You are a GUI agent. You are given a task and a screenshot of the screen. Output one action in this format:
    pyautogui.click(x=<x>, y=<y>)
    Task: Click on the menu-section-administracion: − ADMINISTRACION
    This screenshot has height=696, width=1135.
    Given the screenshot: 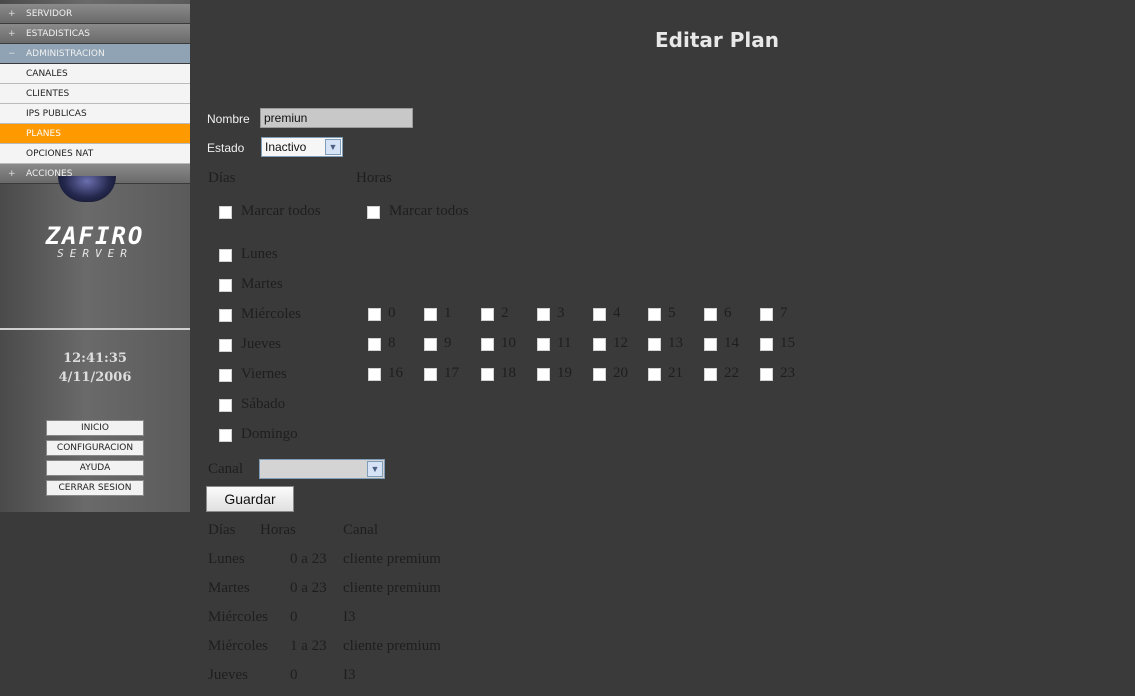 What is the action you would take?
    pyautogui.click(x=95, y=54)
    